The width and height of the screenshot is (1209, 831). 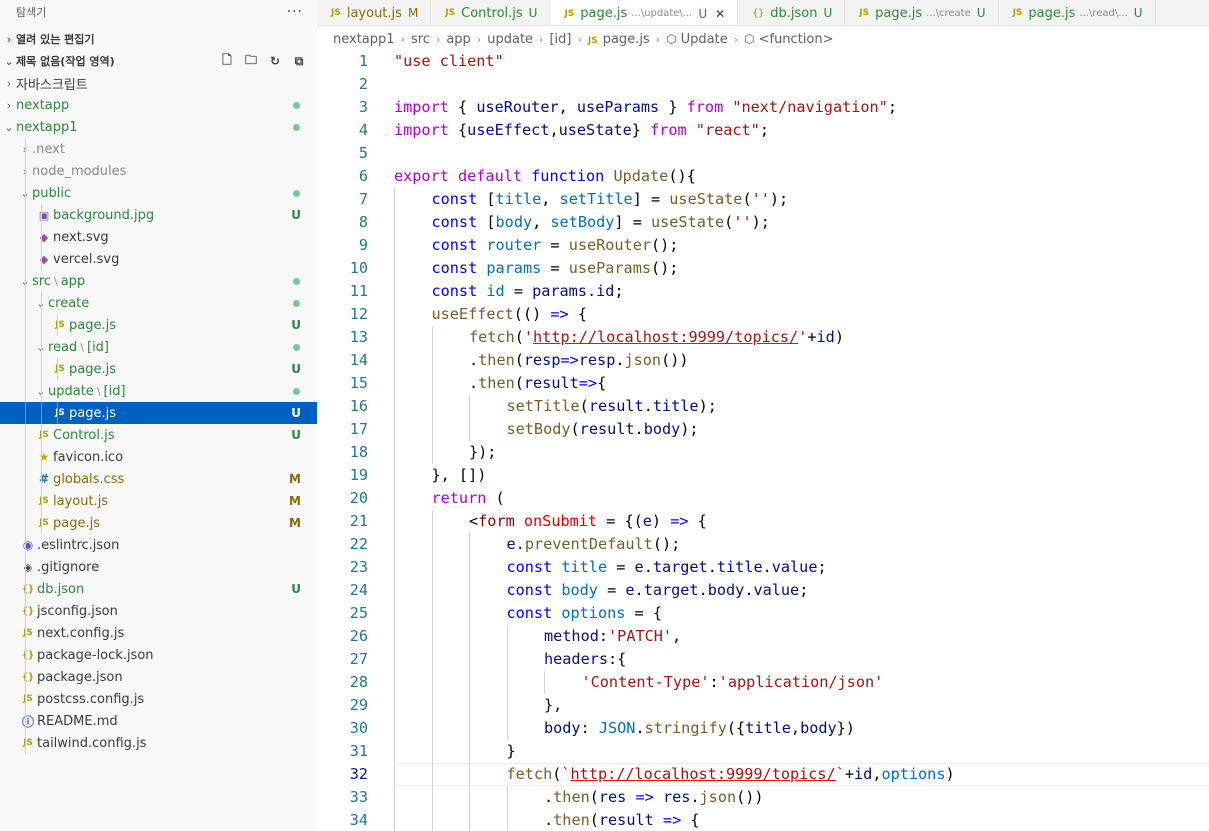 I want to click on tree-folder: › nextapp, so click(x=158, y=105).